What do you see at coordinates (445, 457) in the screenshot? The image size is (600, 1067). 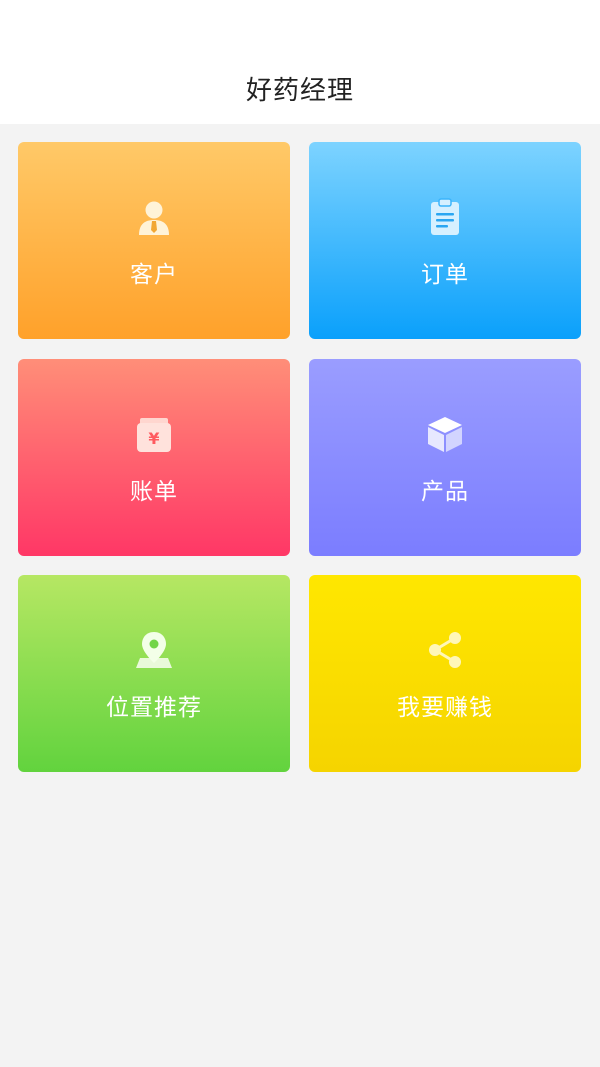 I see `tile-products: 产品` at bounding box center [445, 457].